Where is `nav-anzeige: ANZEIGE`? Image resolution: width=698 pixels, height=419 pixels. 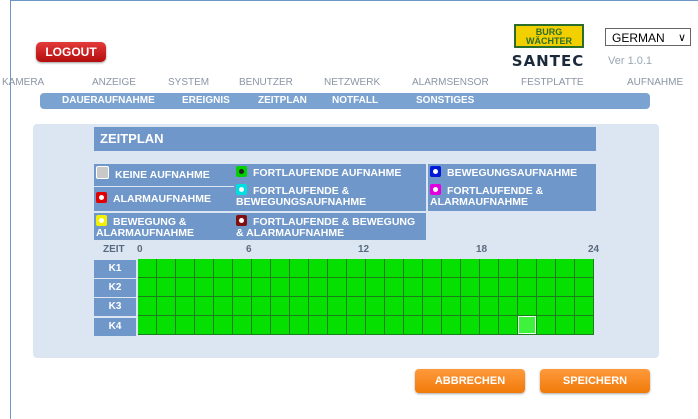 nav-anzeige: ANZEIGE is located at coordinates (114, 82).